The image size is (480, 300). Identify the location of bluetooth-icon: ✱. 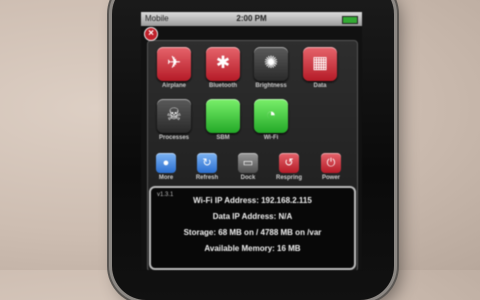
(223, 62).